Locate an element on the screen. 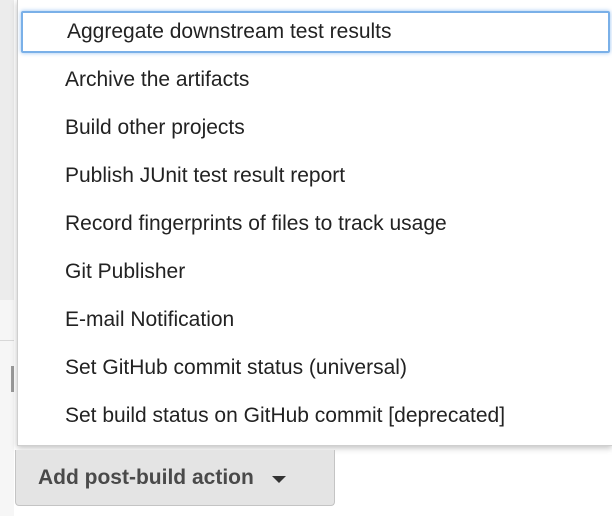 Image resolution: width=612 pixels, height=516 pixels. menu-item-archive-artifacts: Archive the artifacts is located at coordinates (315, 80).